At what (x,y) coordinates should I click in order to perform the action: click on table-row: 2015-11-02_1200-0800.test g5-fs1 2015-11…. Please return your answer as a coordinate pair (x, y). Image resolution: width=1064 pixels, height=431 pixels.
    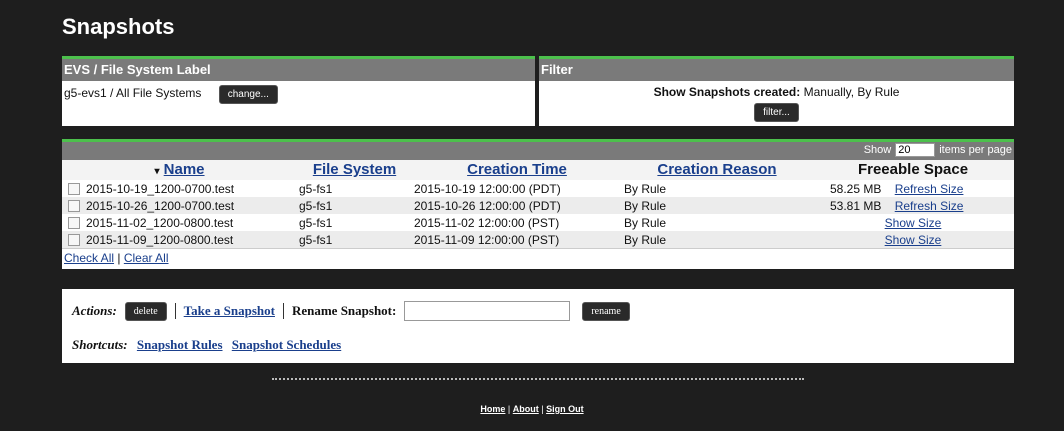
    Looking at the image, I should click on (538, 222).